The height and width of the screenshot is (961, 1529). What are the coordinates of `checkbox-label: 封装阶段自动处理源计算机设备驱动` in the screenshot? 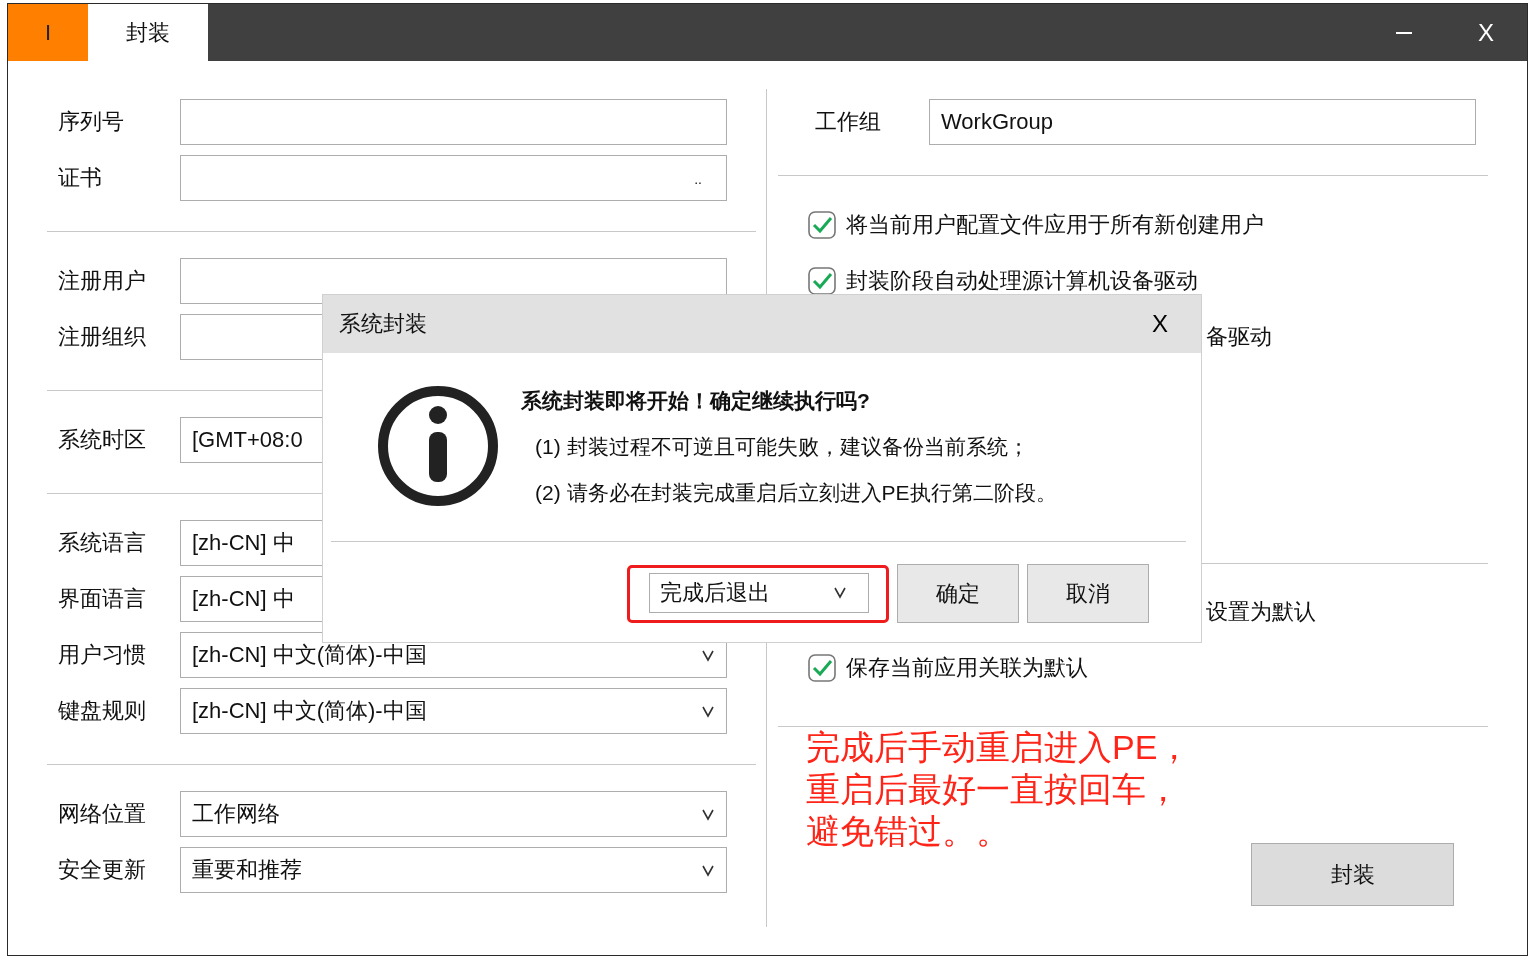 It's located at (1022, 281).